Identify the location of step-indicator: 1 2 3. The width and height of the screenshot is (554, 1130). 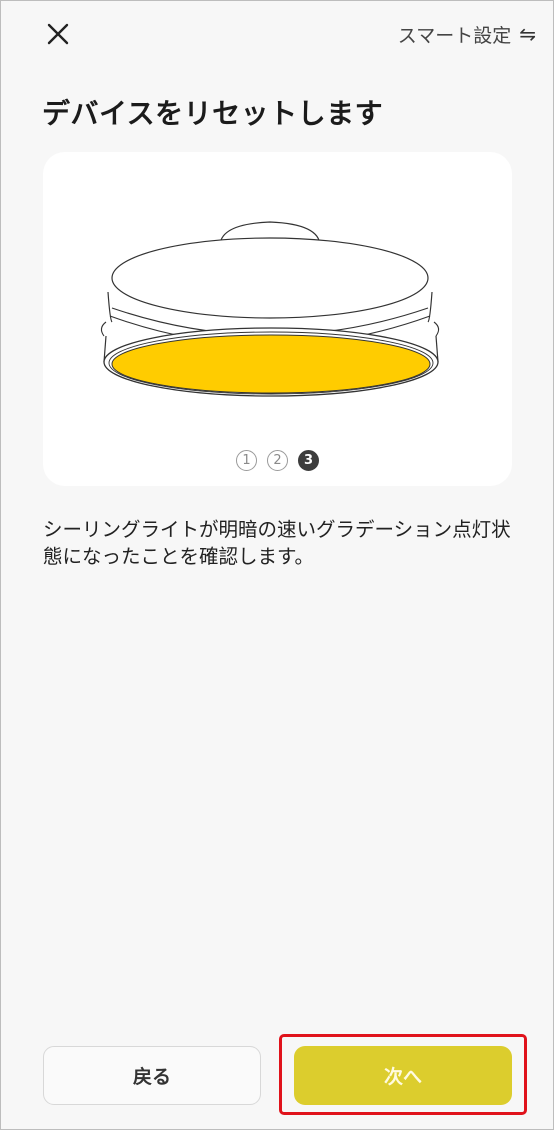
(277, 460).